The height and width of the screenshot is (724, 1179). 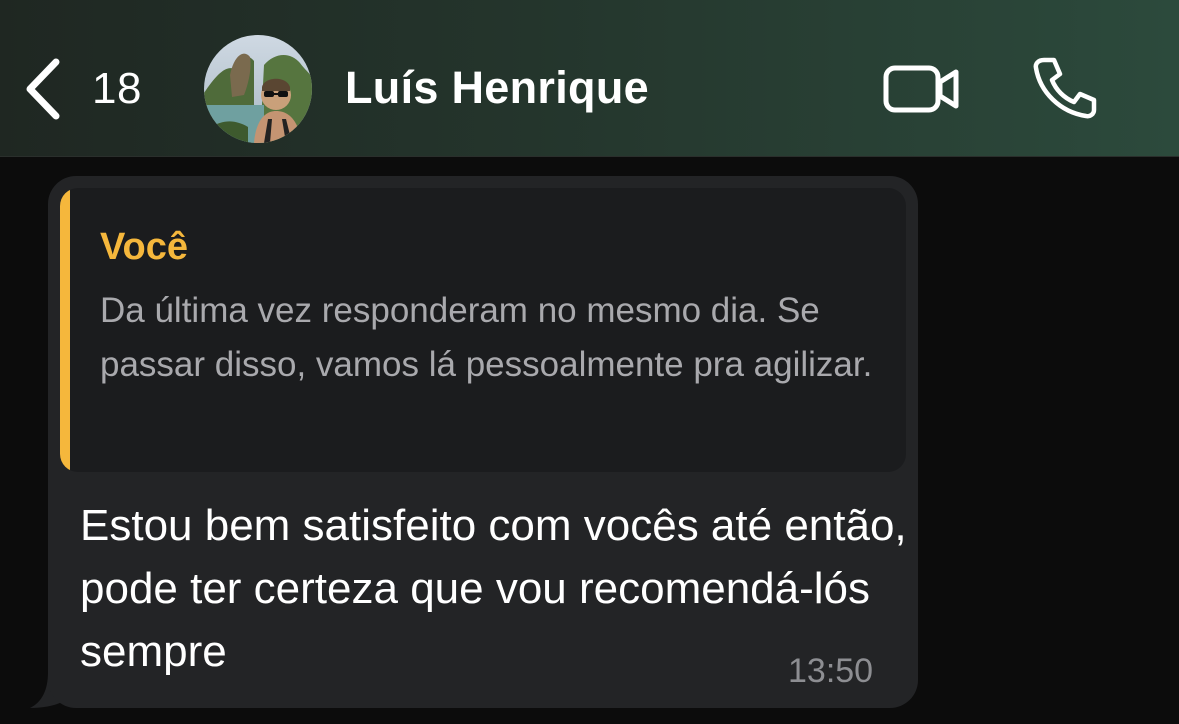 What do you see at coordinates (497, 88) in the screenshot?
I see `contact-name: Luís Henrique` at bounding box center [497, 88].